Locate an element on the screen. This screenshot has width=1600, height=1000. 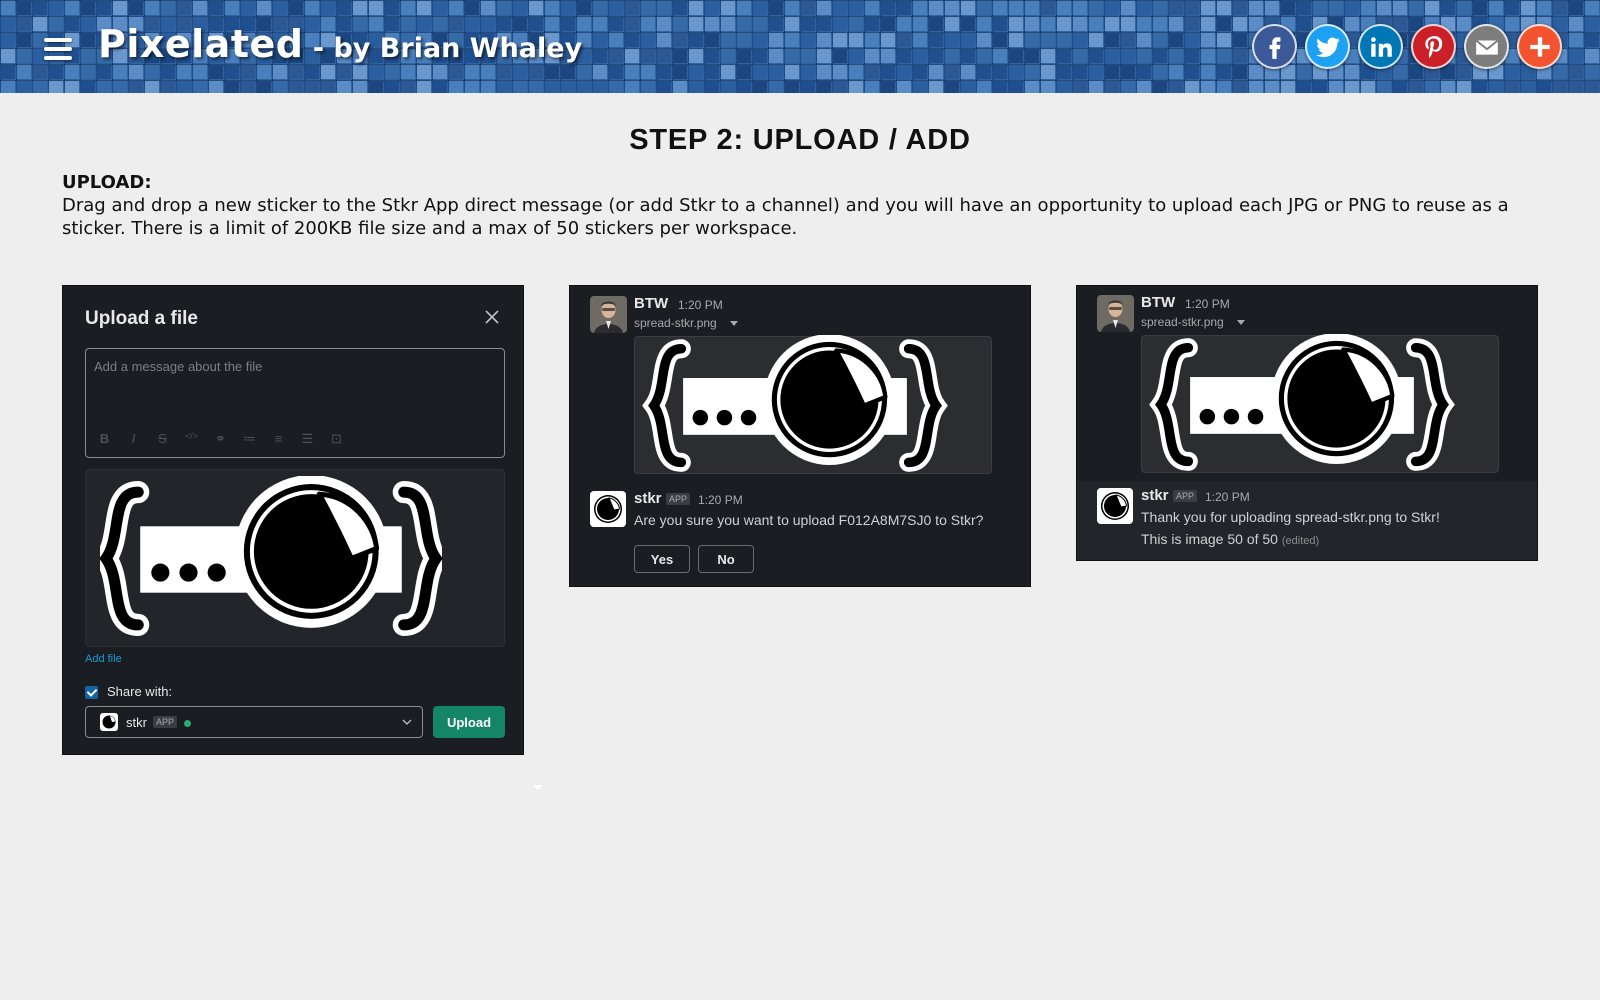
more-share-button is located at coordinates (1539, 46).